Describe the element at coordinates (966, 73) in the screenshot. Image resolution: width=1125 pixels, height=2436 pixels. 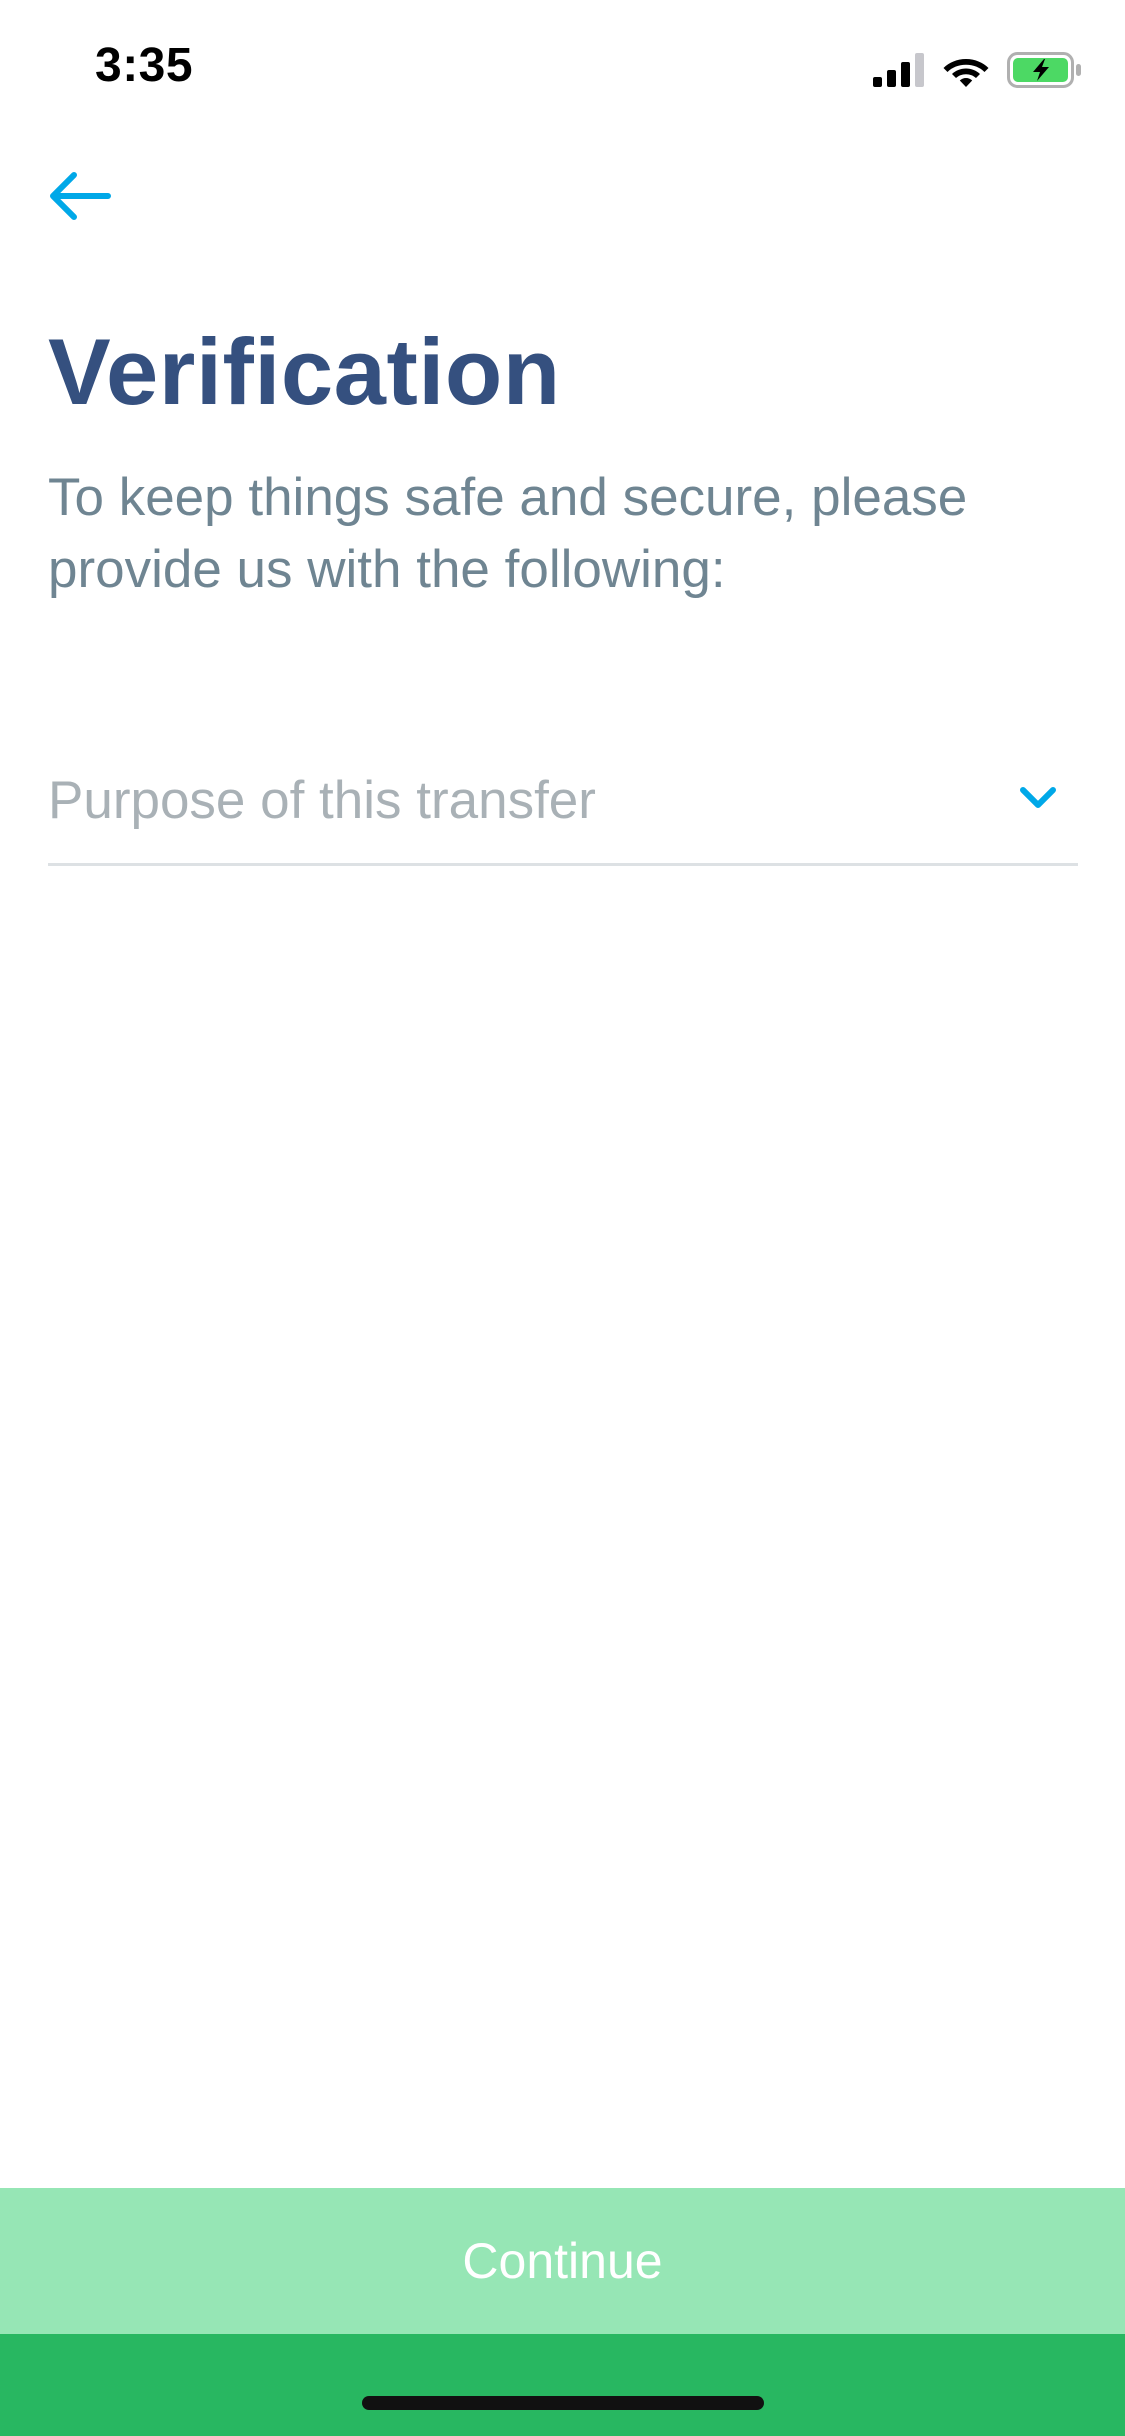
I see `wifi-icon` at that location.